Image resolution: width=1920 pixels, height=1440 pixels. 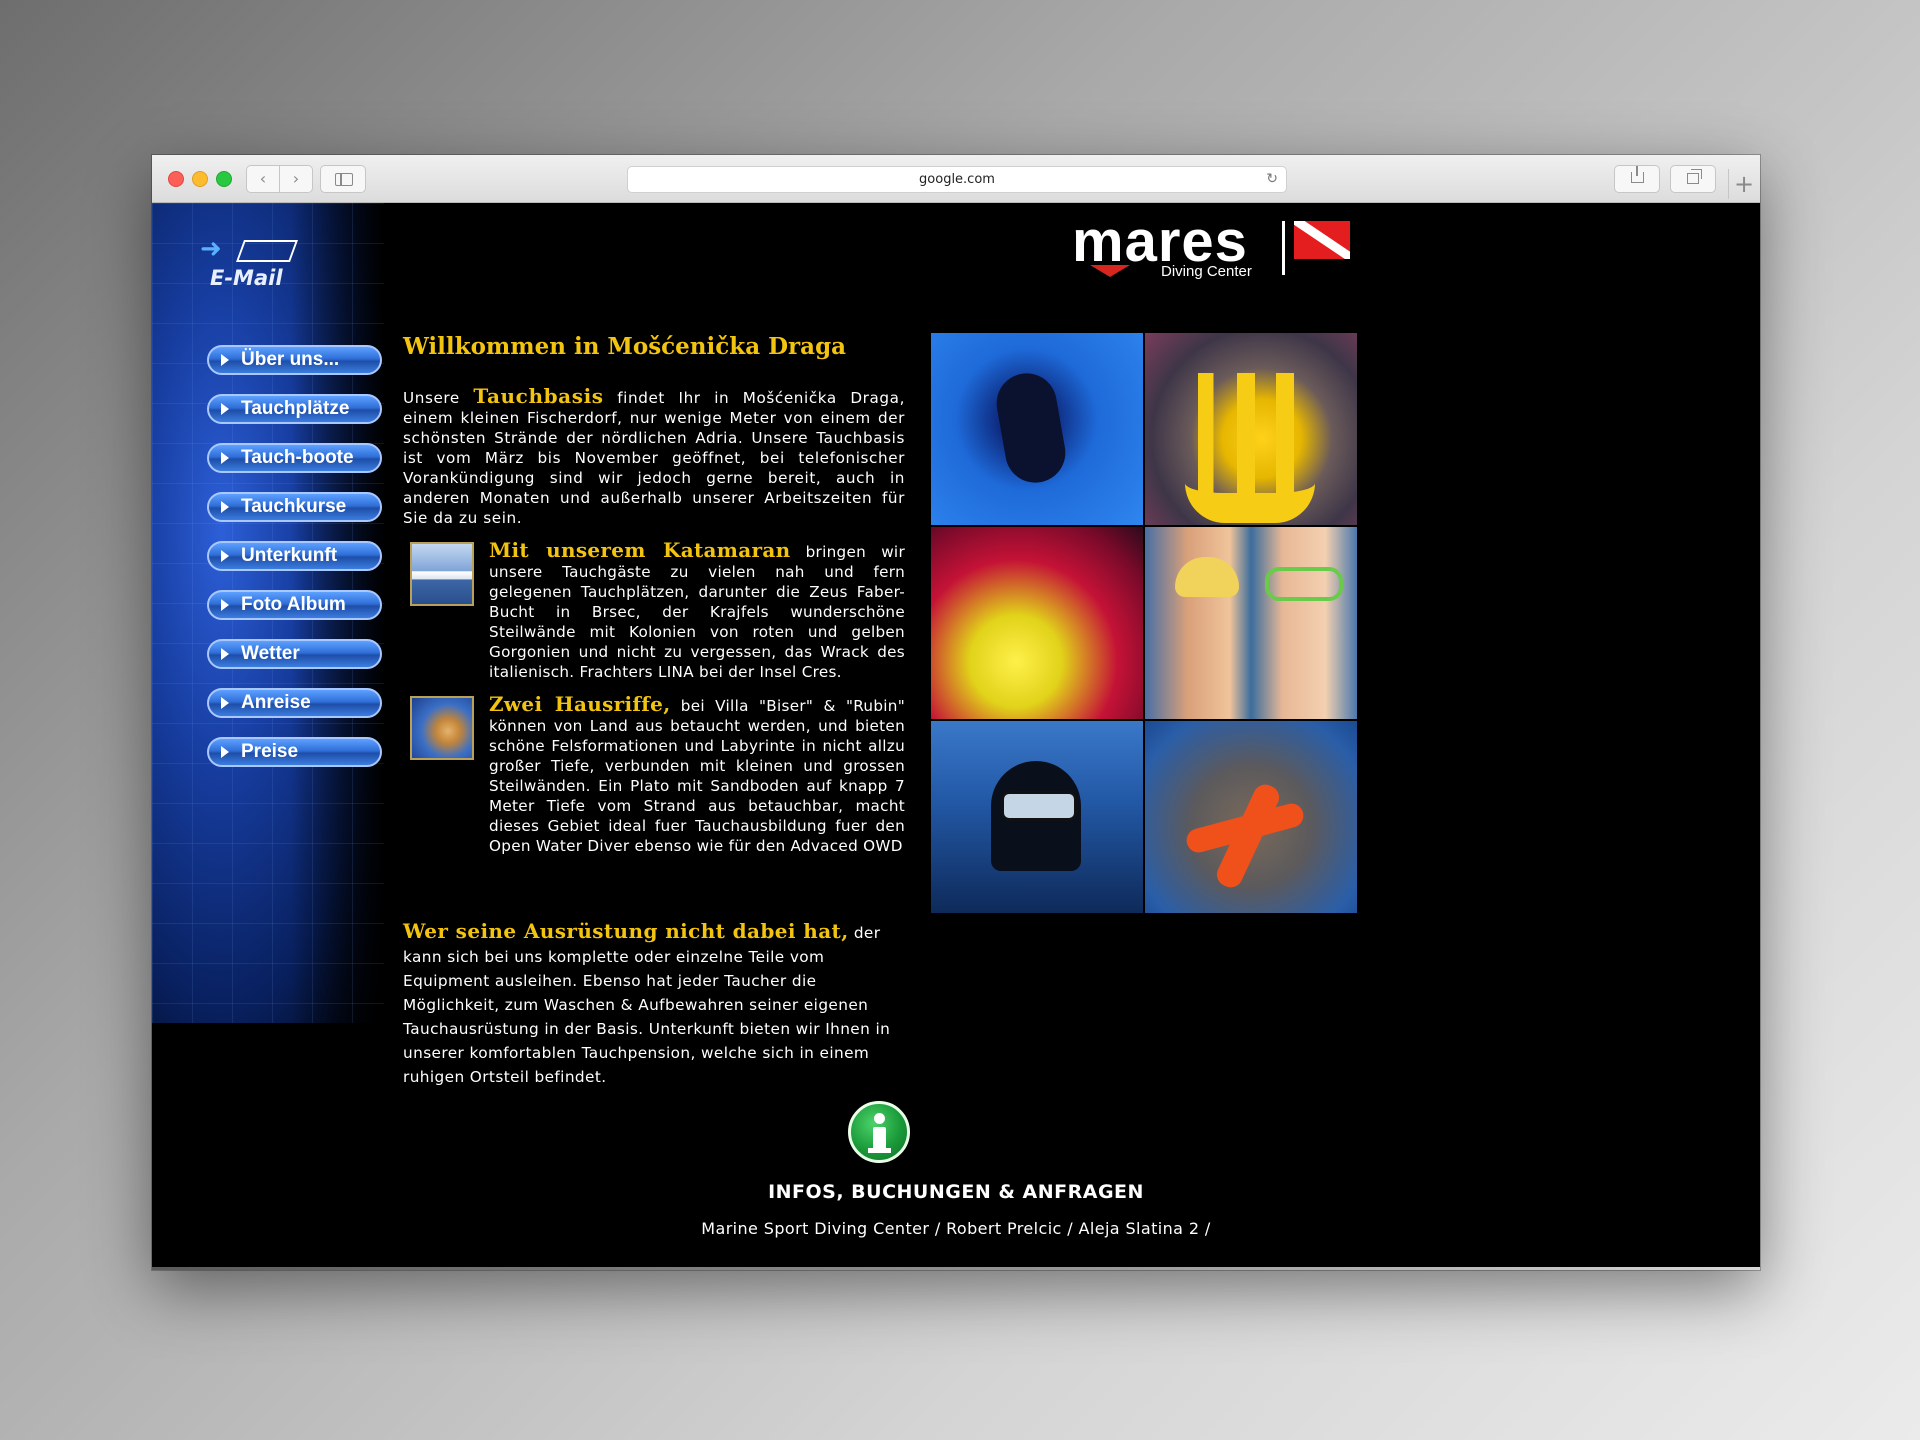 I want to click on info-heading: INFOS, BUCHUNGEN & ANFRAGEN, so click(x=956, y=1192).